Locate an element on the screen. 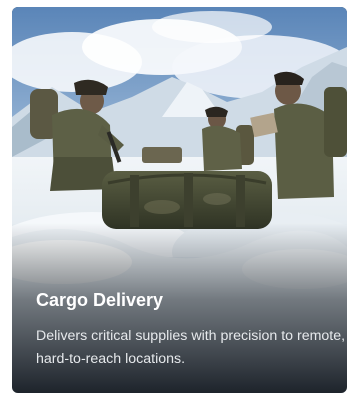  card-title: Cargo Delivery is located at coordinates (100, 300).